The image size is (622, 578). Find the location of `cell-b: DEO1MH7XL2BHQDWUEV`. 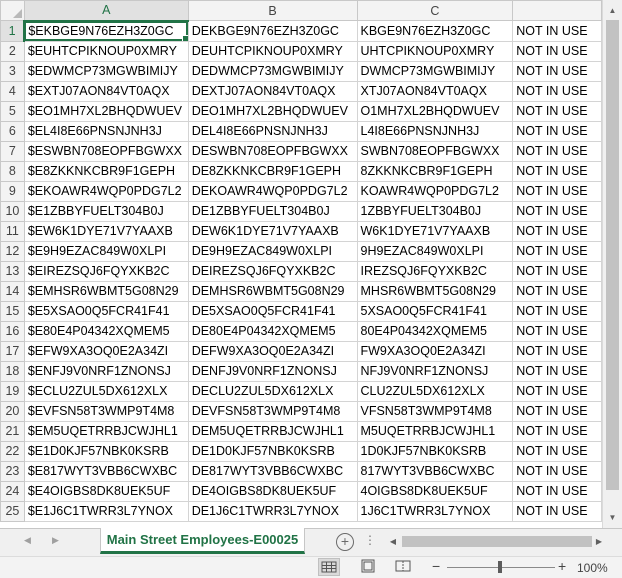

cell-b: DEO1MH7XL2BHQDWUEV is located at coordinates (272, 111).